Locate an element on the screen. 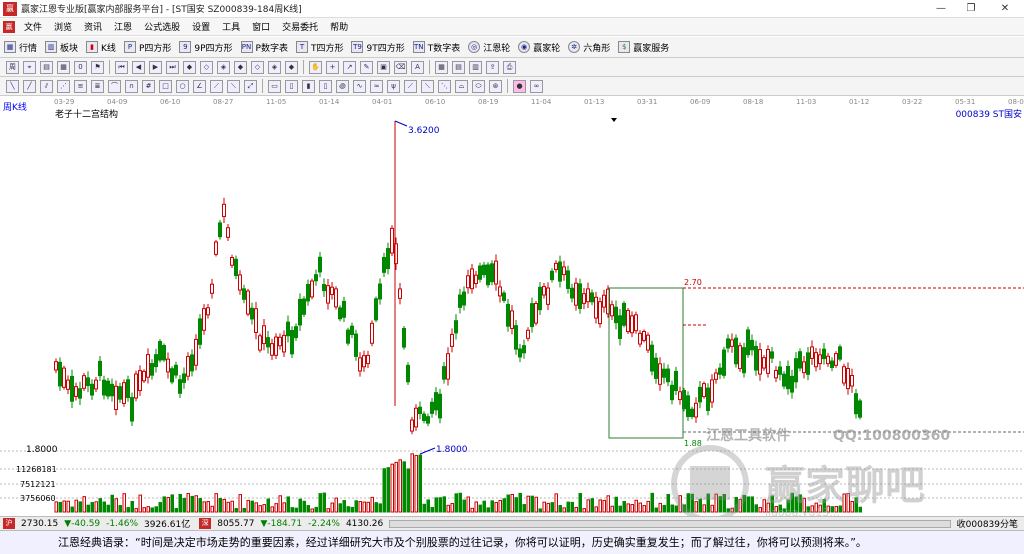 Image resolution: width=1024 pixels, height=554 pixels. print-icon: ⎙ is located at coordinates (509, 67).